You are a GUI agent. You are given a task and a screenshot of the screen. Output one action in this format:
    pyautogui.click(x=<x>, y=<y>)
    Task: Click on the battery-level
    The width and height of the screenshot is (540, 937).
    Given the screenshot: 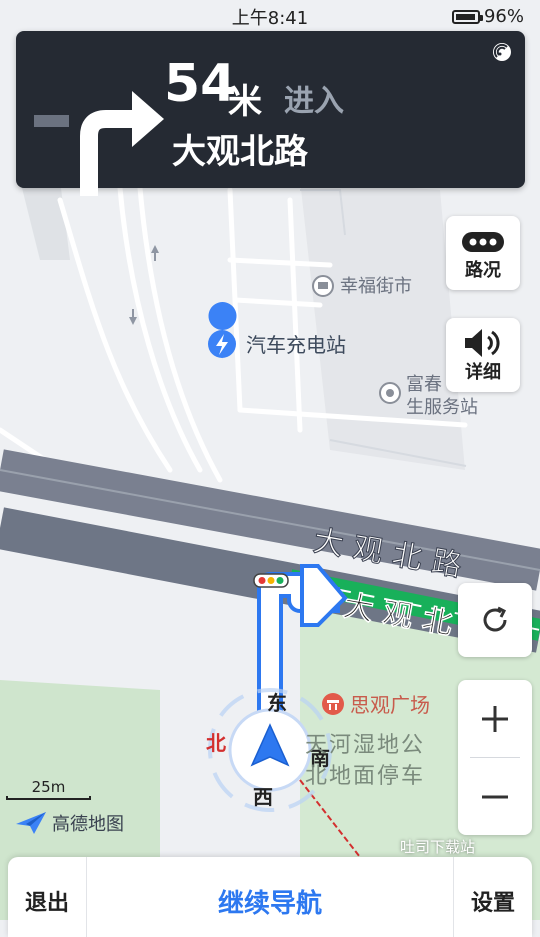 What is the action you would take?
    pyautogui.click(x=465, y=16)
    